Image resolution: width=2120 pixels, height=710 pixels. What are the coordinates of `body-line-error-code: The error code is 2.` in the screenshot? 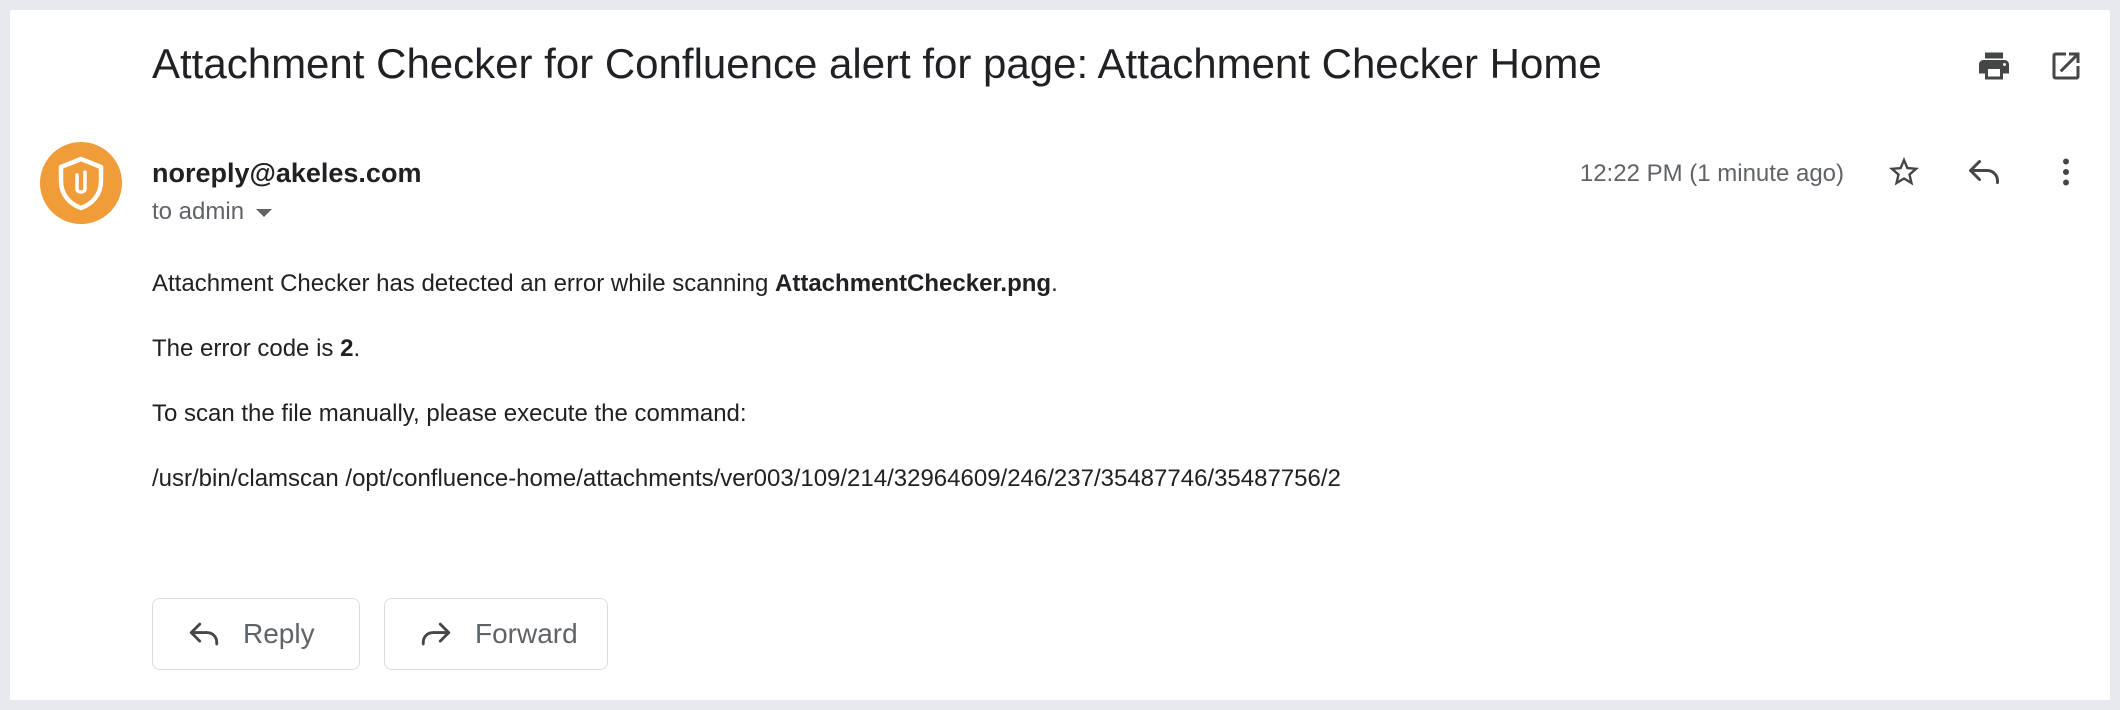 It's located at (256, 349).